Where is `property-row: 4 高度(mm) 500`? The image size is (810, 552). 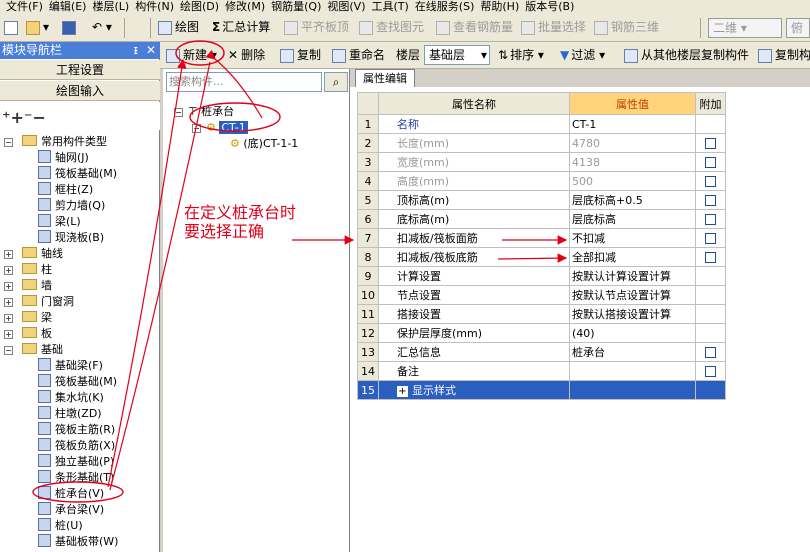 property-row: 4 高度(mm) 500 is located at coordinates (541, 181).